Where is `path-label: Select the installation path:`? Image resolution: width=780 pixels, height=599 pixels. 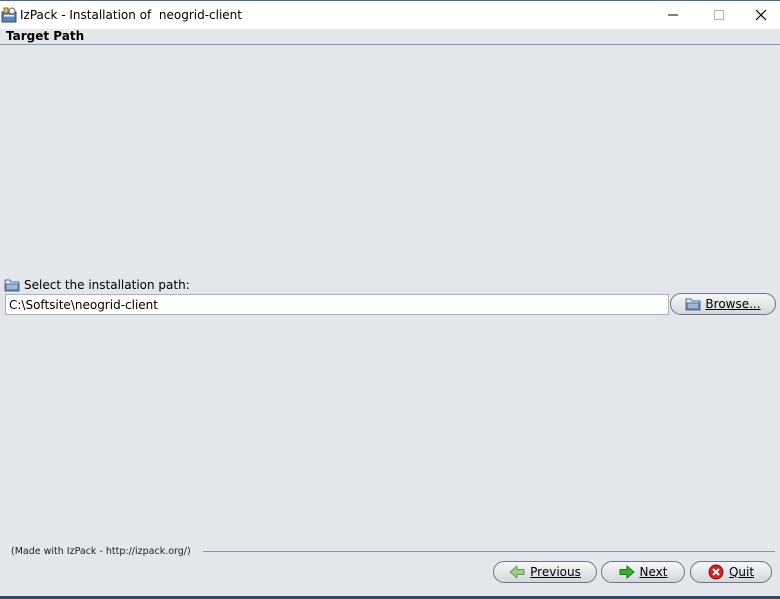
path-label: Select the installation path: is located at coordinates (107, 285).